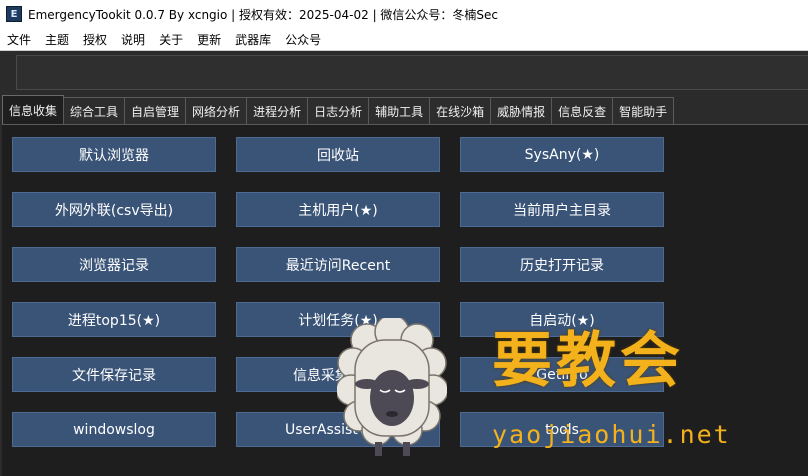  What do you see at coordinates (114, 264) in the screenshot?
I see `browser-history-button: 浏览器记录` at bounding box center [114, 264].